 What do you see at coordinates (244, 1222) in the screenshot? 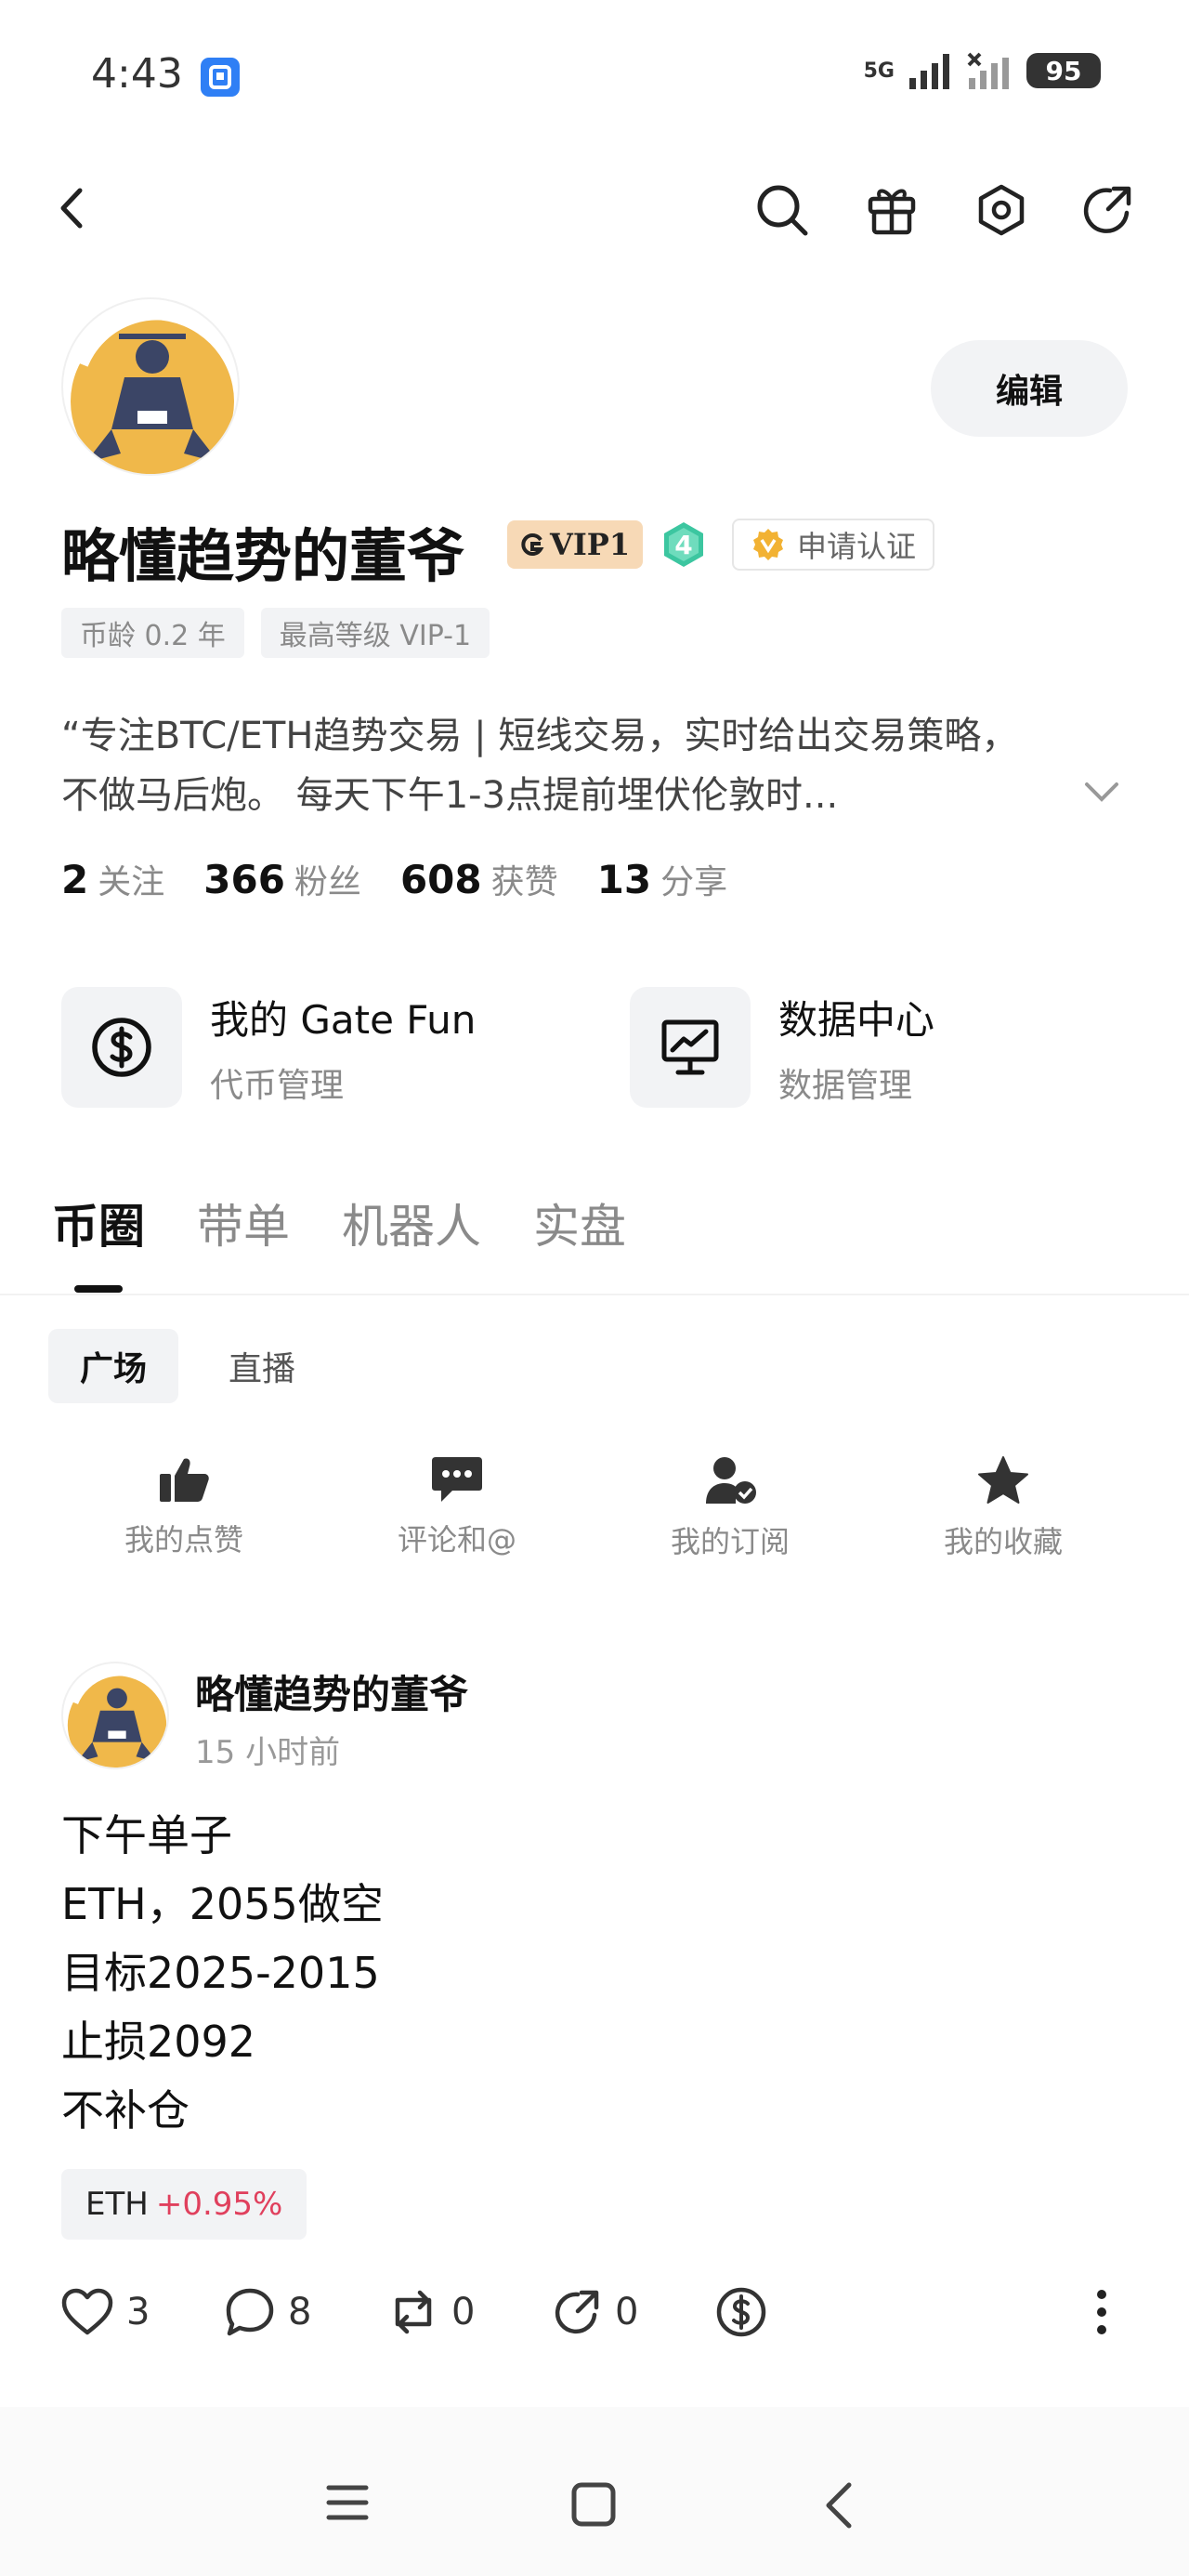
I see `tab-copy-trading: 带单` at bounding box center [244, 1222].